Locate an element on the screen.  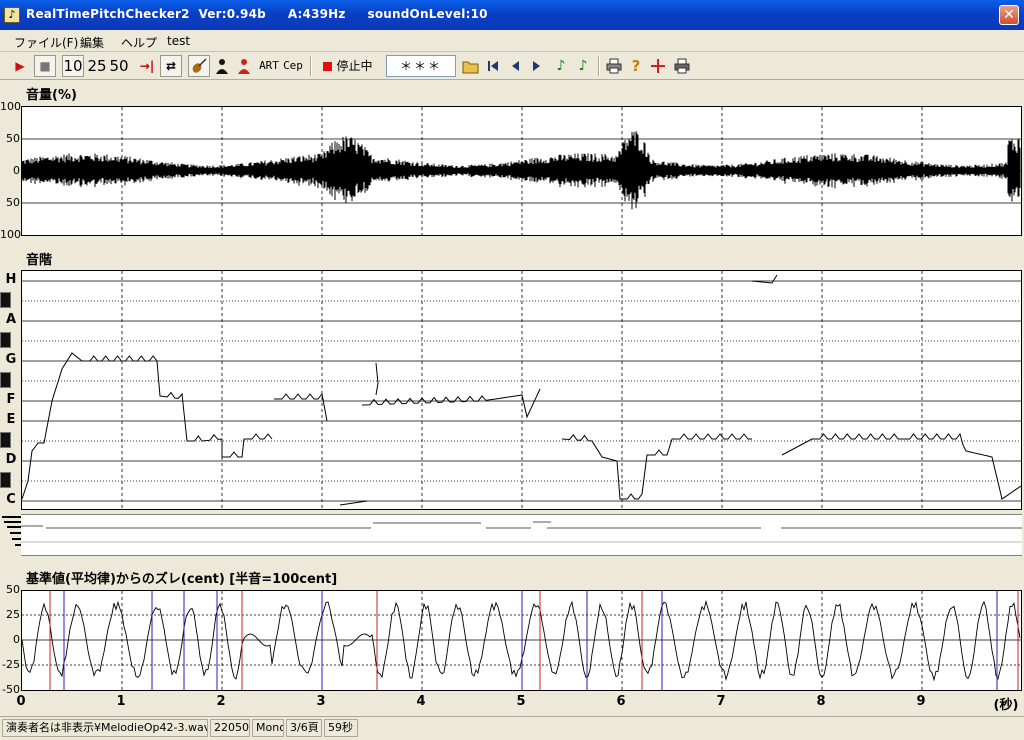
note-label-g: G is located at coordinates (11, 359).